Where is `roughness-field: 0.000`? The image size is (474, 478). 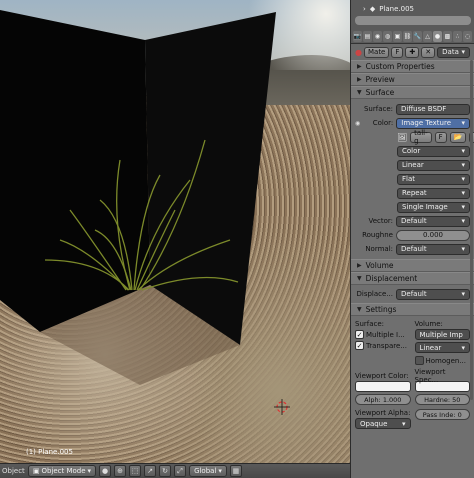
roughness-field: 0.000 is located at coordinates (433, 235).